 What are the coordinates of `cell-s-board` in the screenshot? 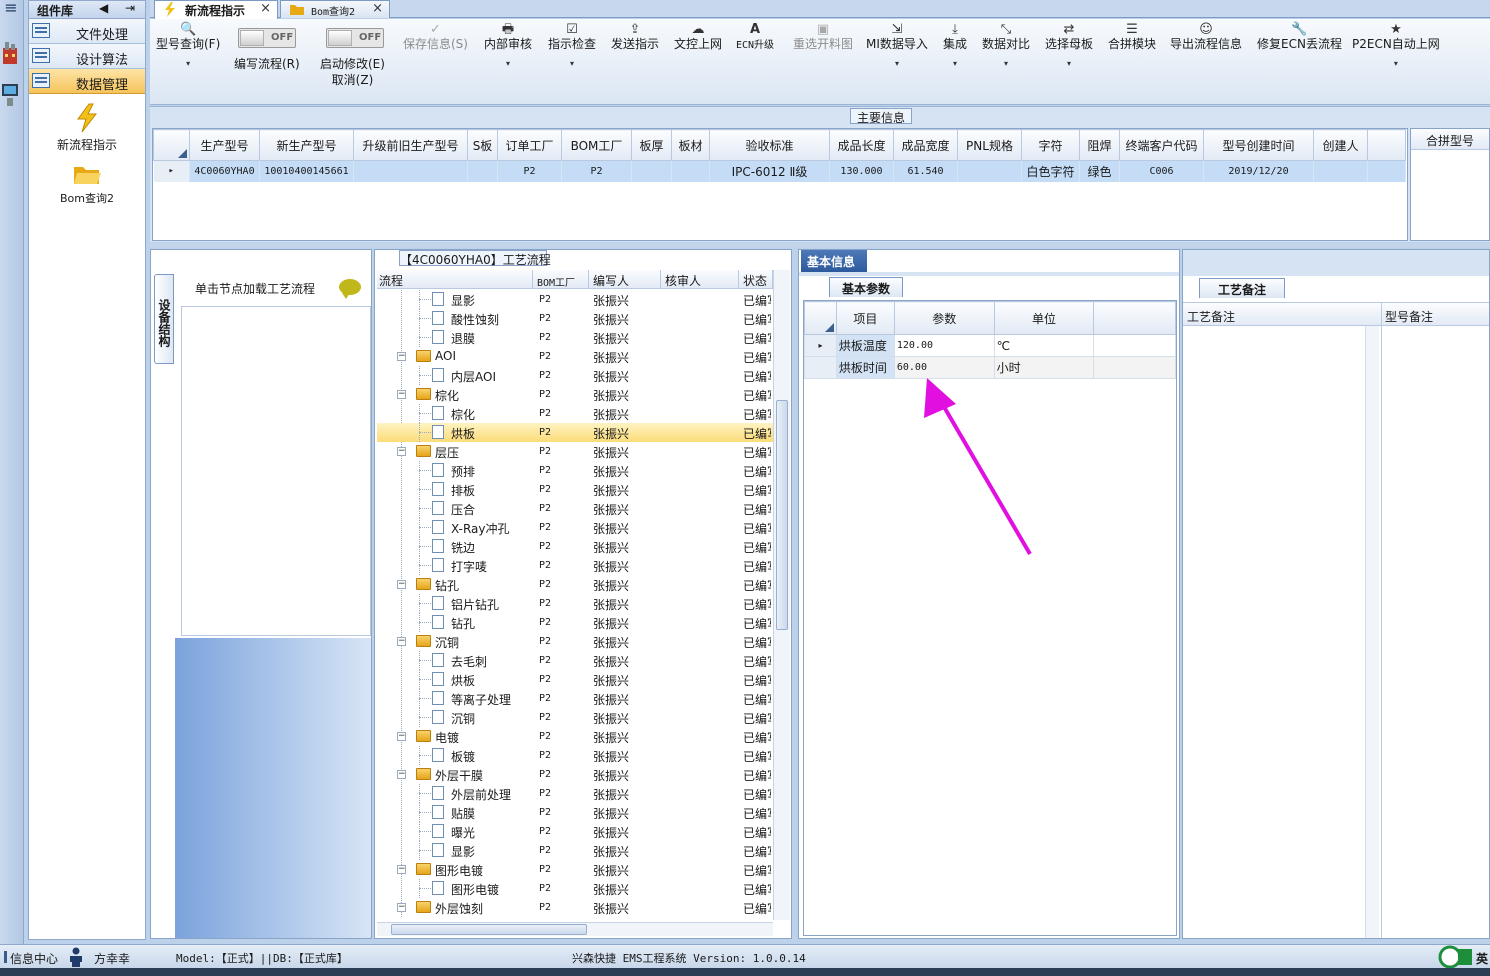 It's located at (482, 171).